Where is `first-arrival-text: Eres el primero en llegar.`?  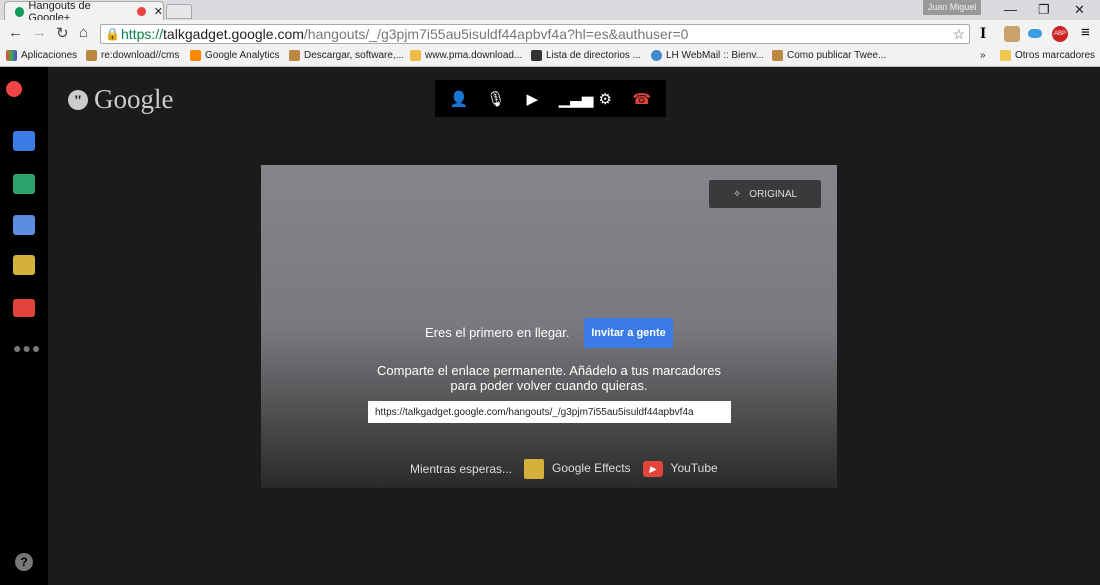
first-arrival-text: Eres el primero en llegar. is located at coordinates (497, 332).